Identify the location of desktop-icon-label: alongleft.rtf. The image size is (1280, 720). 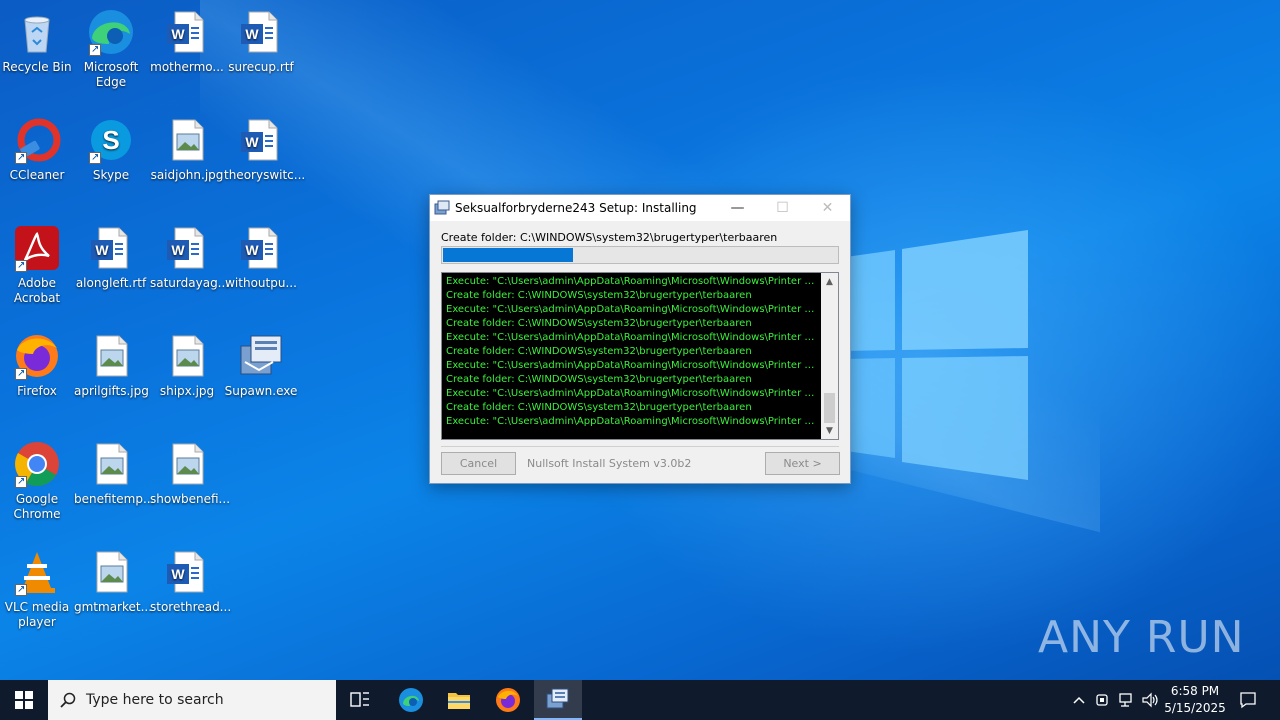
(111, 283).